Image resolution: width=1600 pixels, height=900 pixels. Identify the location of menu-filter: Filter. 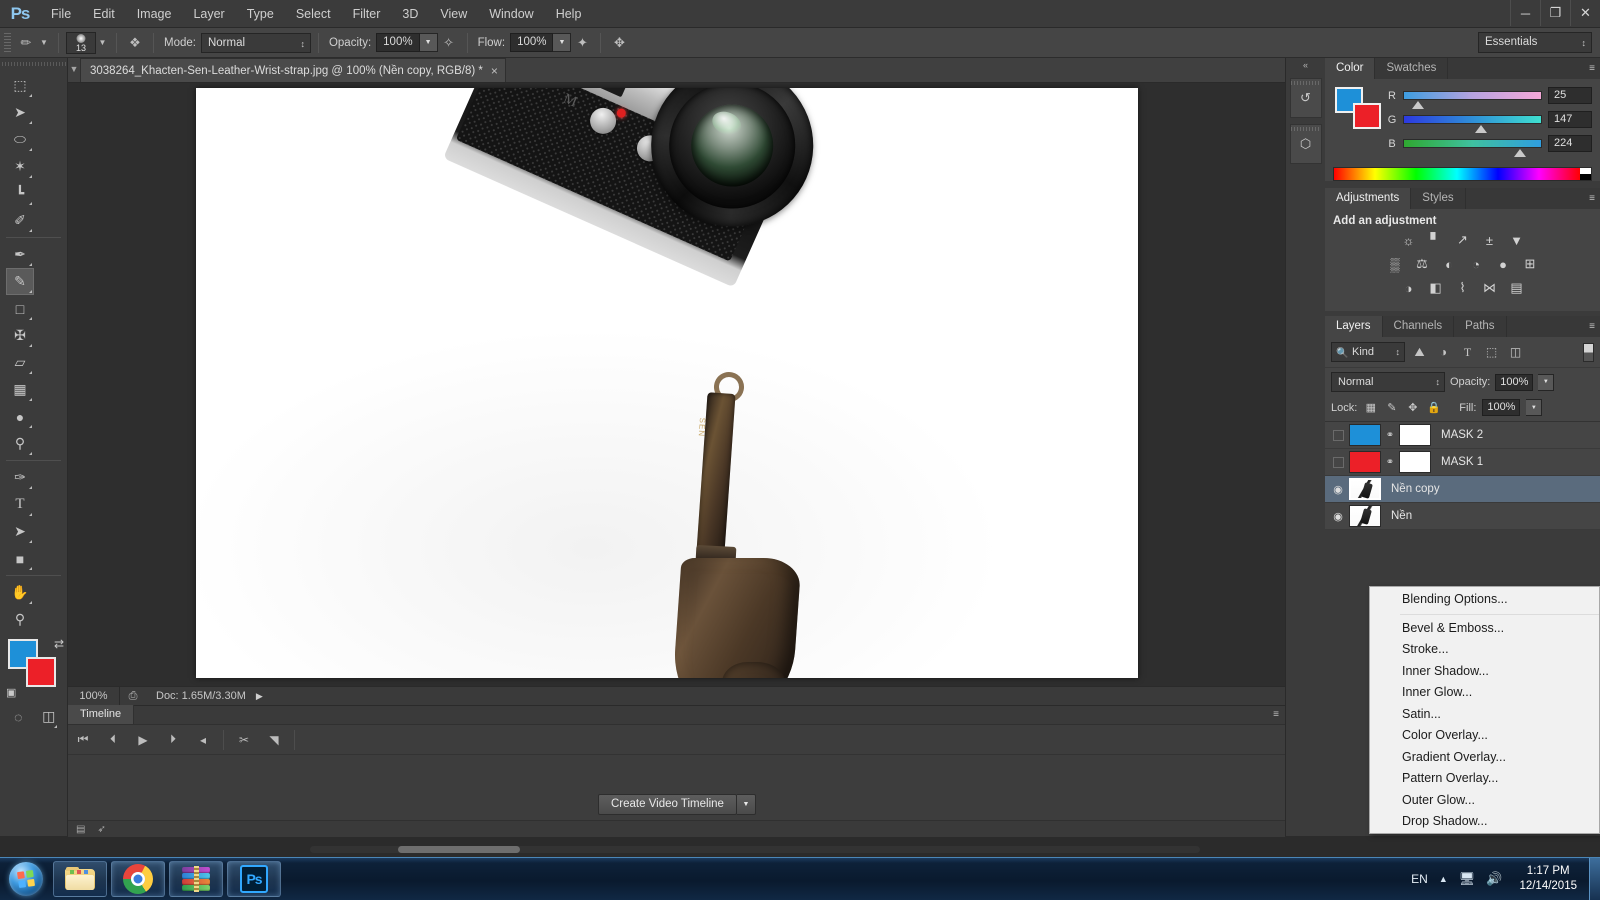
(367, 14).